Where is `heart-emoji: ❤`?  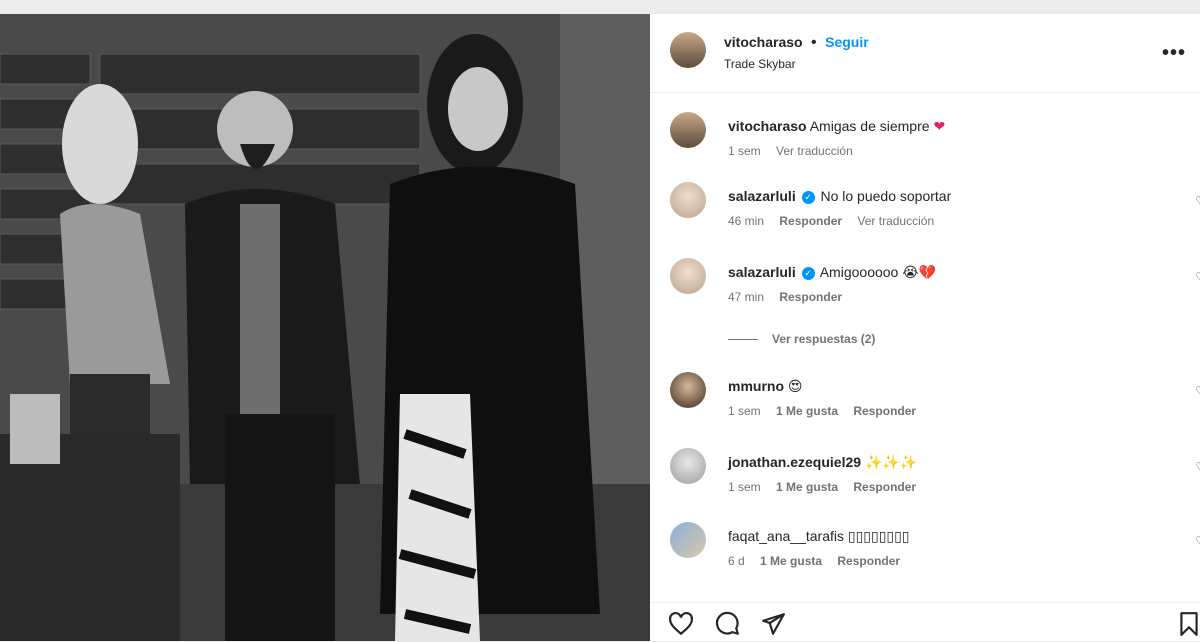
heart-emoji: ❤ is located at coordinates (939, 126).